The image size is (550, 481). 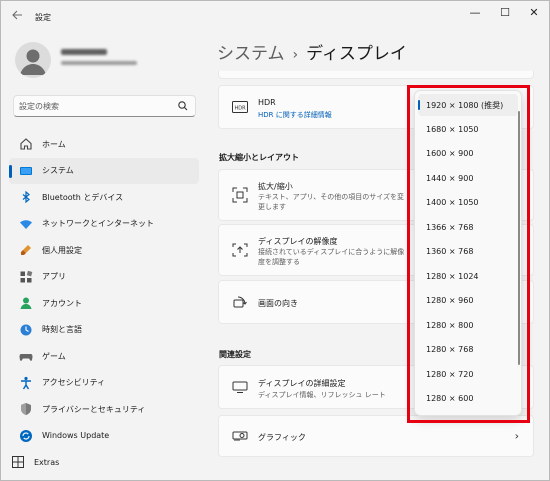 What do you see at coordinates (468, 301) in the screenshot?
I see `resolution-option: 1280 × 960` at bounding box center [468, 301].